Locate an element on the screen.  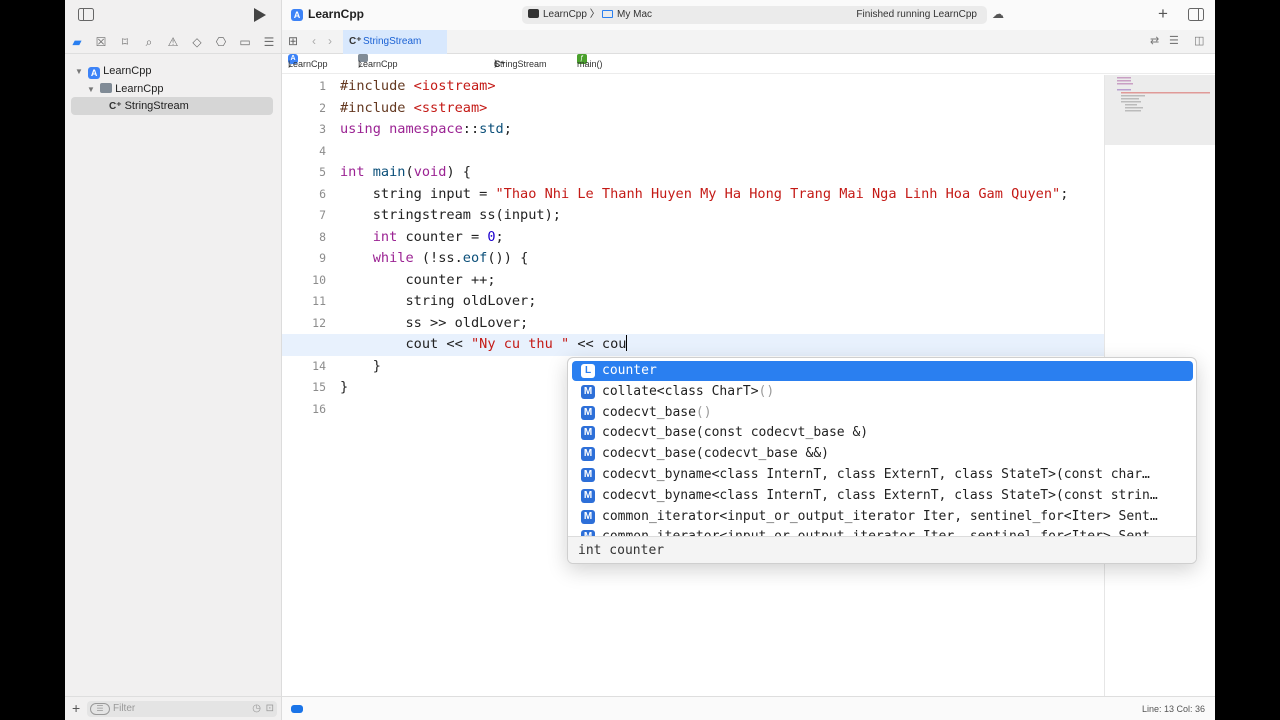
filter-options-icon: ☰ is located at coordinates (100, 709).